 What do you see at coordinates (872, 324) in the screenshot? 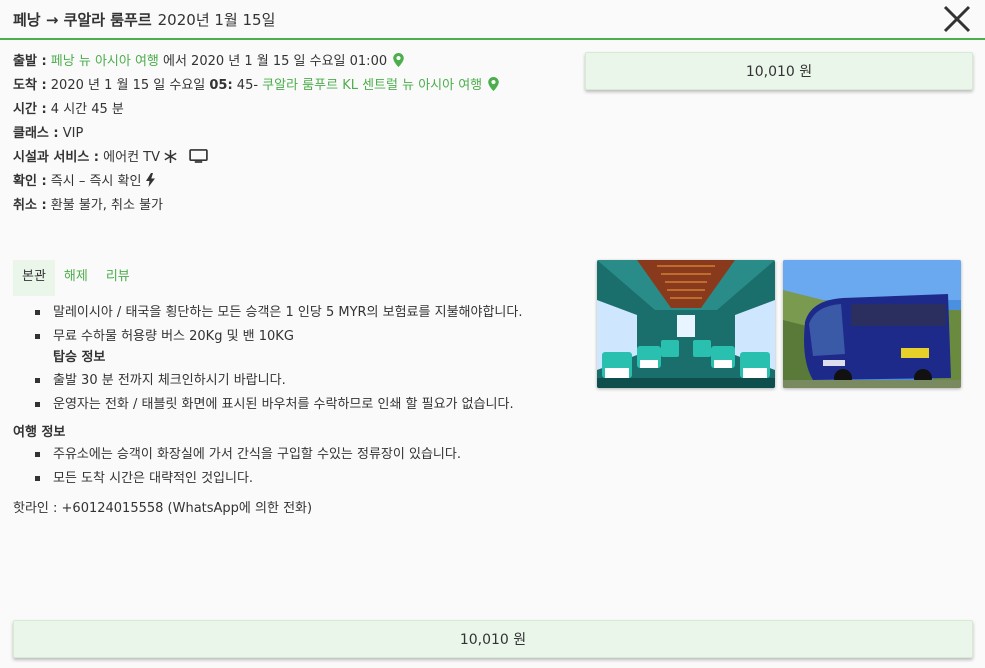
I see `bus-exterior-photo` at bounding box center [872, 324].